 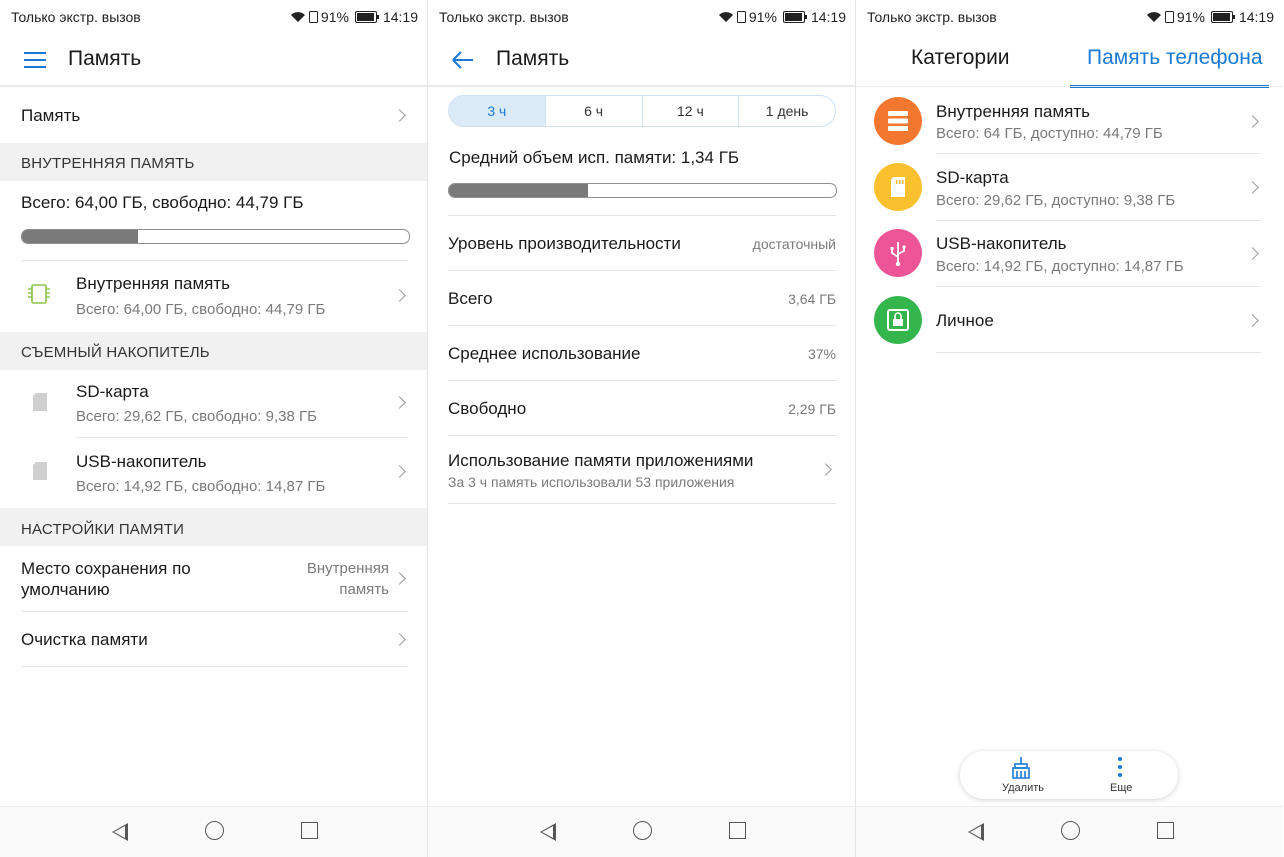 What do you see at coordinates (463, 60) in the screenshot?
I see `back-arrow-icon` at bounding box center [463, 60].